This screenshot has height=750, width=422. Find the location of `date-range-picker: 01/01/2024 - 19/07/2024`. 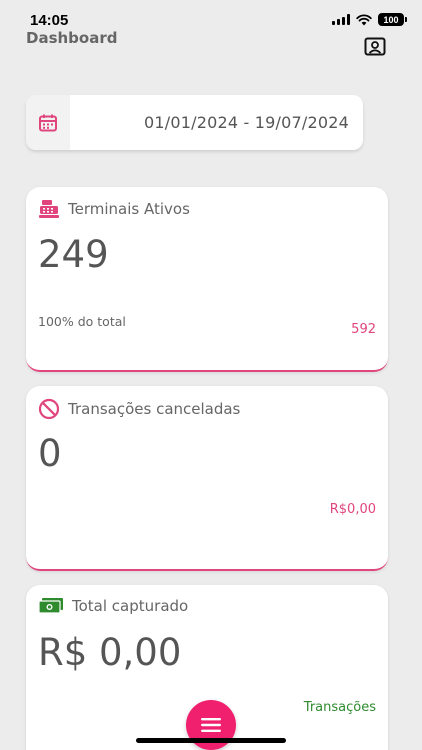

date-range-picker: 01/01/2024 - 19/07/2024 is located at coordinates (194, 122).